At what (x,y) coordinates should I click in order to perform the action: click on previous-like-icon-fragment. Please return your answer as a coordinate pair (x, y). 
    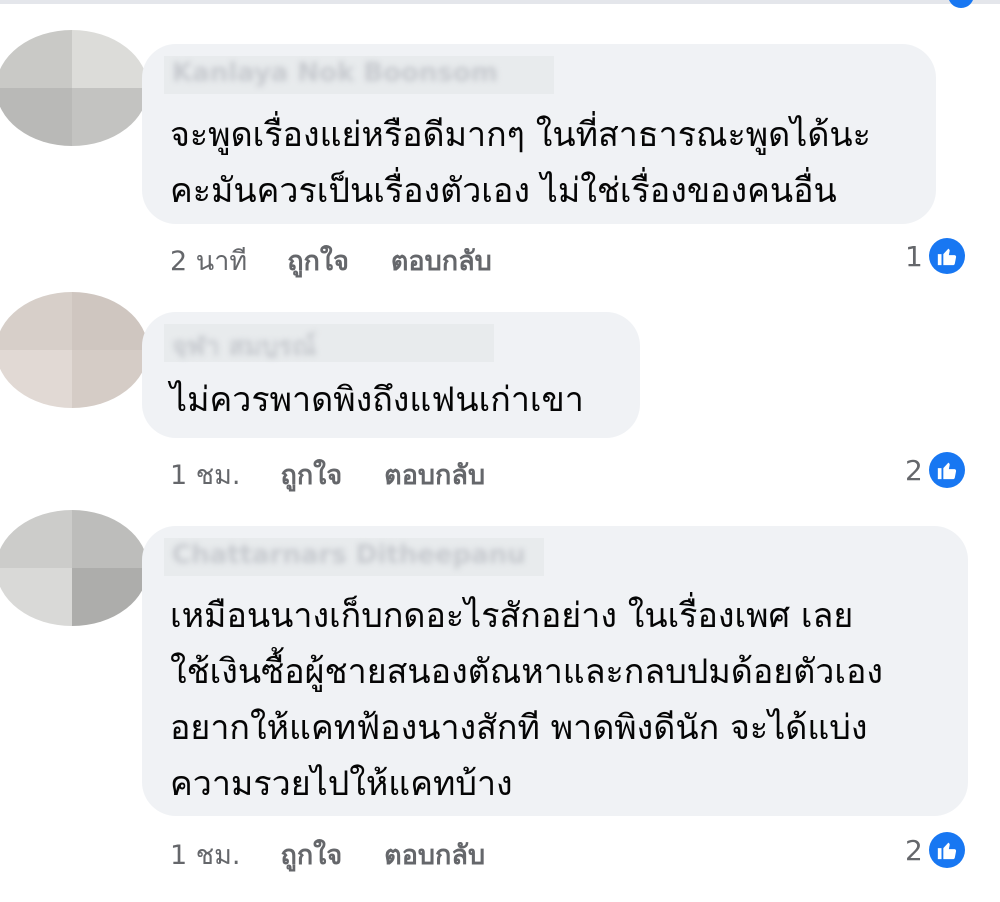
    Looking at the image, I should click on (961, 4).